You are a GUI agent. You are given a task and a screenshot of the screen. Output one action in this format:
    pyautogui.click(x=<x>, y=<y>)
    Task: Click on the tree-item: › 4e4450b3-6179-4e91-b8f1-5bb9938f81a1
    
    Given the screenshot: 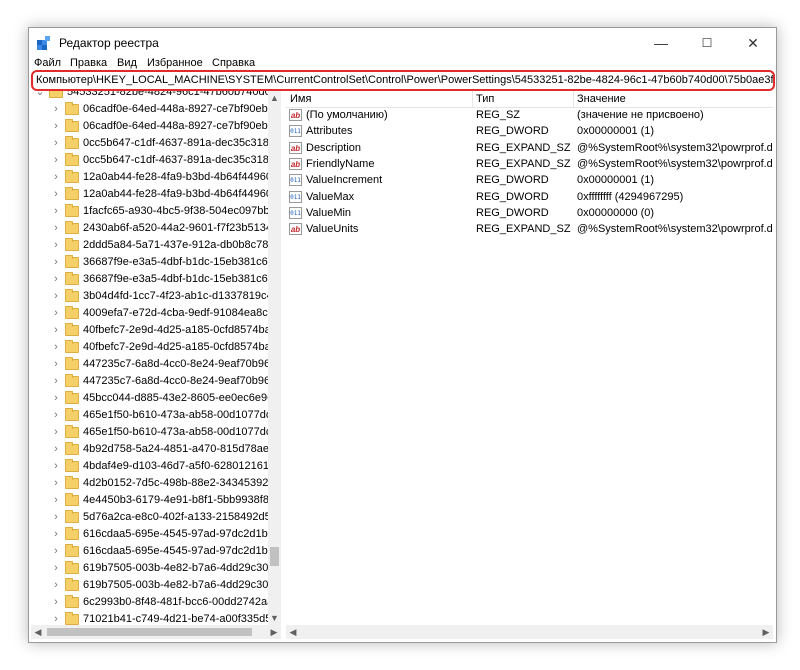 What is the action you would take?
    pyautogui.click(x=149, y=500)
    